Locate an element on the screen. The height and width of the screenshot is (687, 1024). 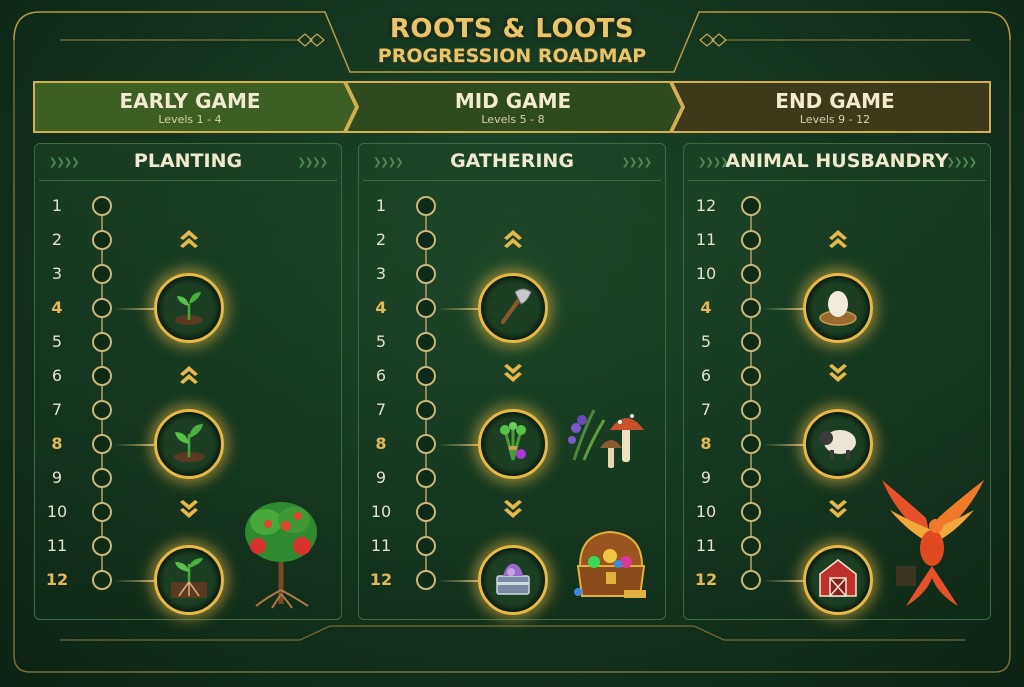
herb-bundle-icon is located at coordinates (513, 444).